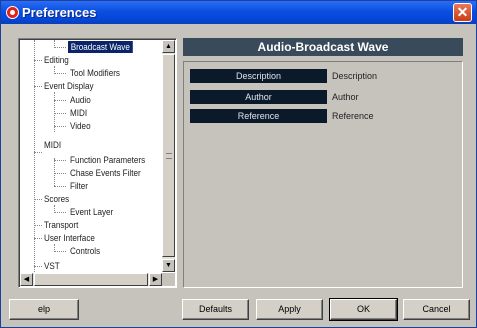 The image size is (477, 328). What do you see at coordinates (79, 186) in the screenshot?
I see `tree-item-filter: Filter` at bounding box center [79, 186].